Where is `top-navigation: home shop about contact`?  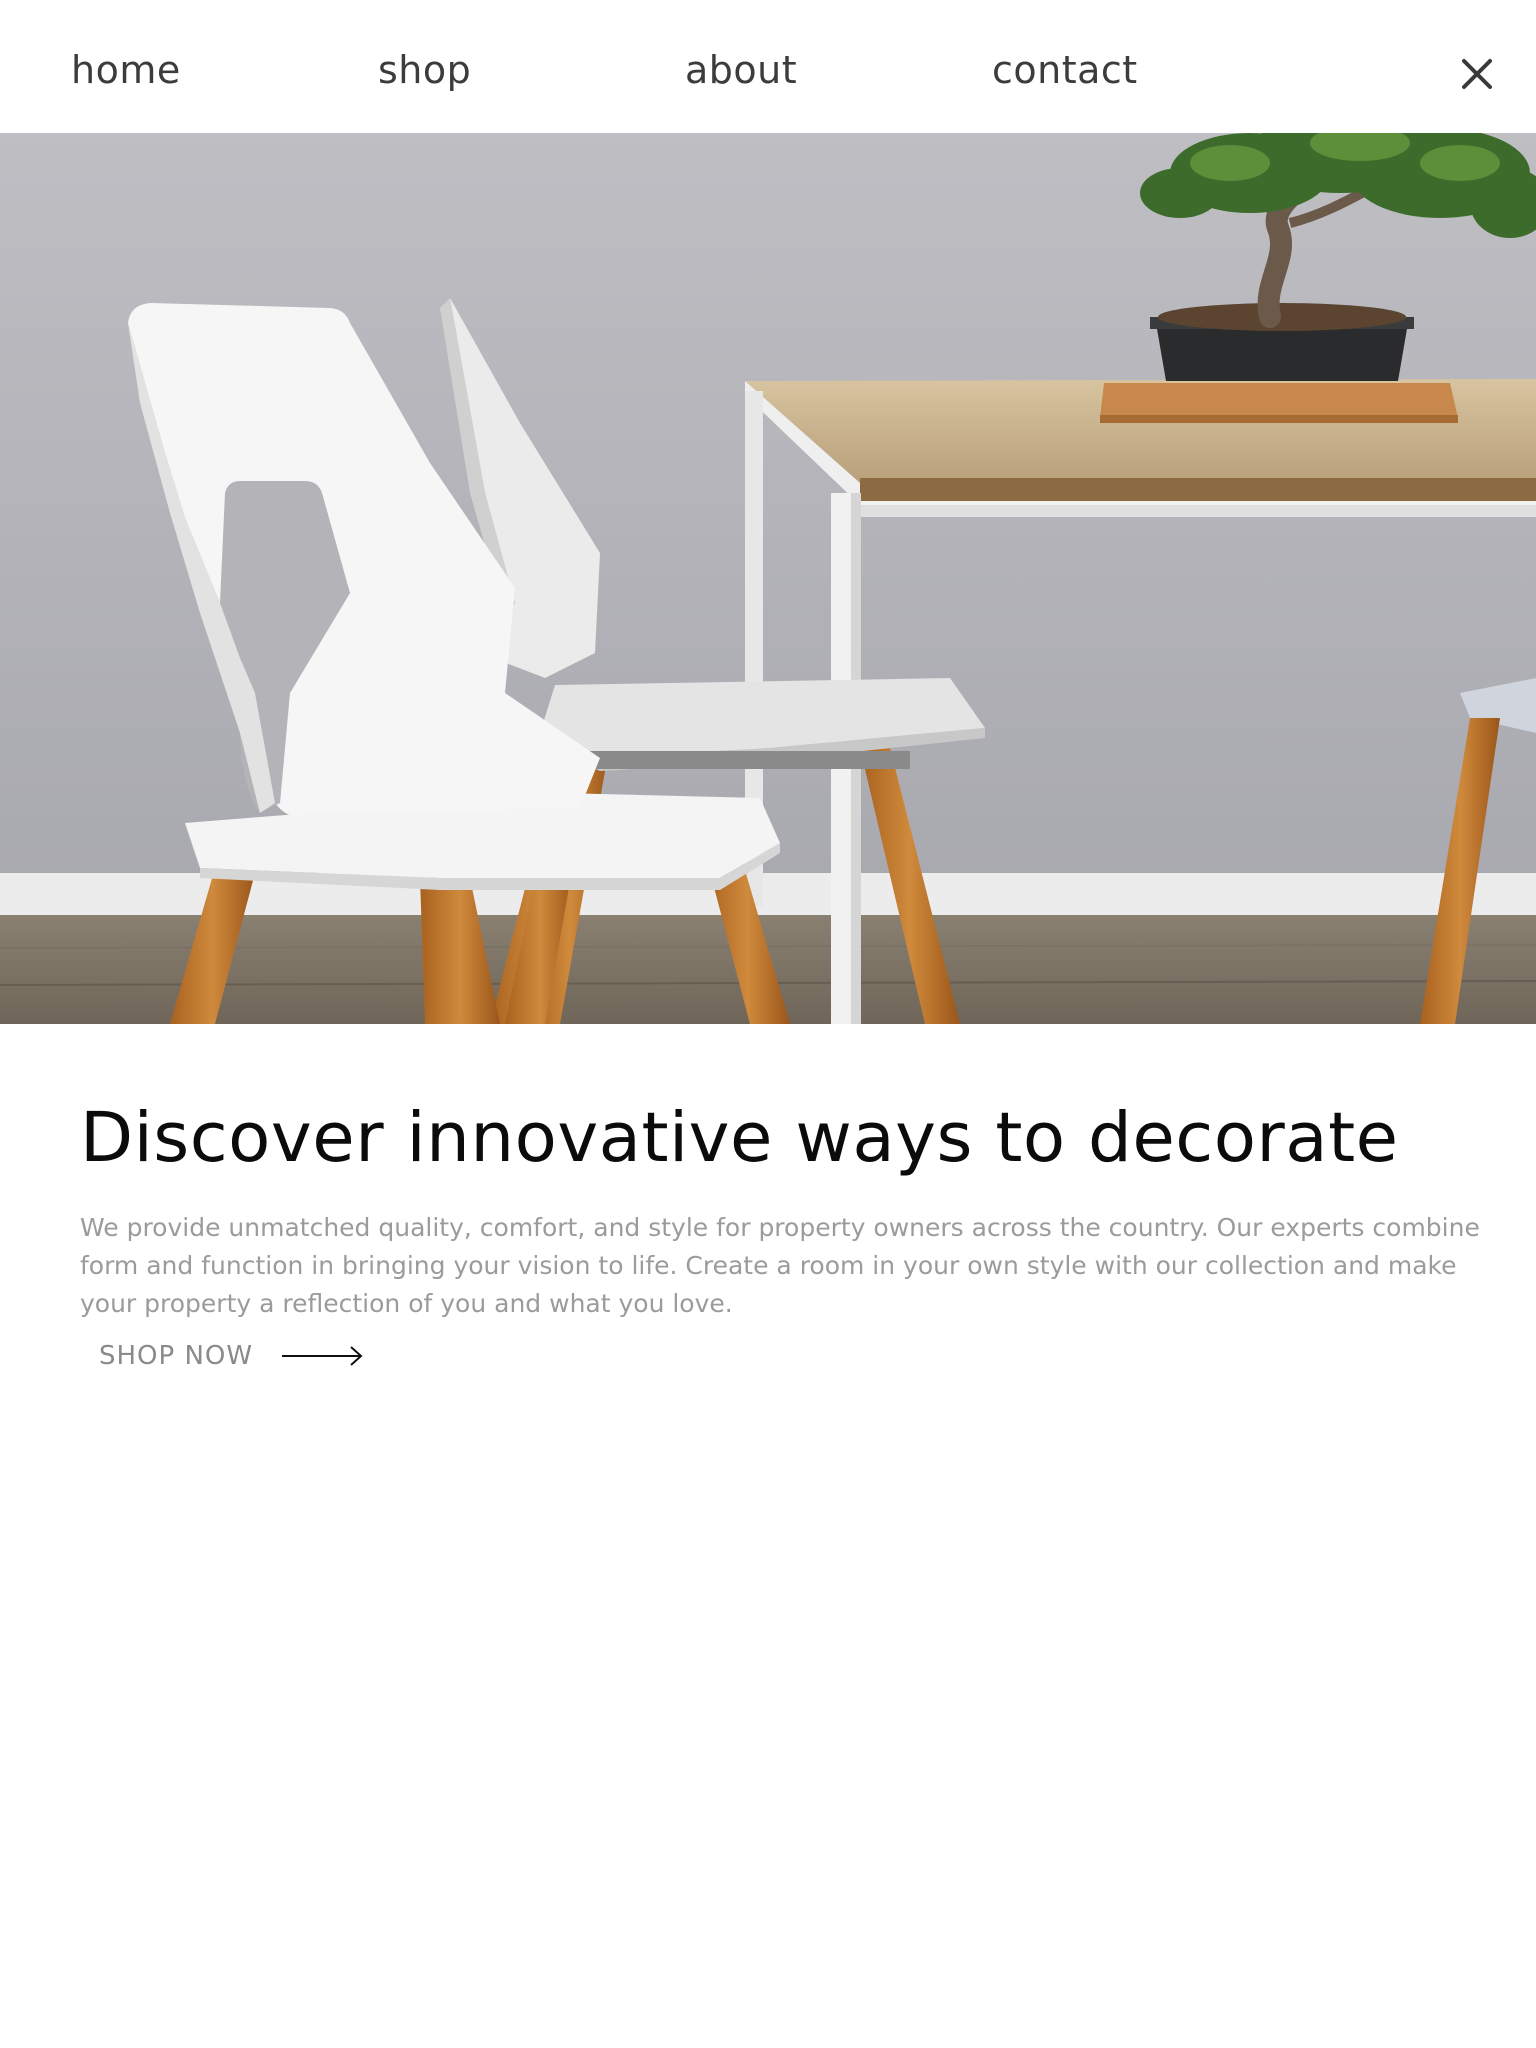
top-navigation: home shop about contact is located at coordinates (768, 66).